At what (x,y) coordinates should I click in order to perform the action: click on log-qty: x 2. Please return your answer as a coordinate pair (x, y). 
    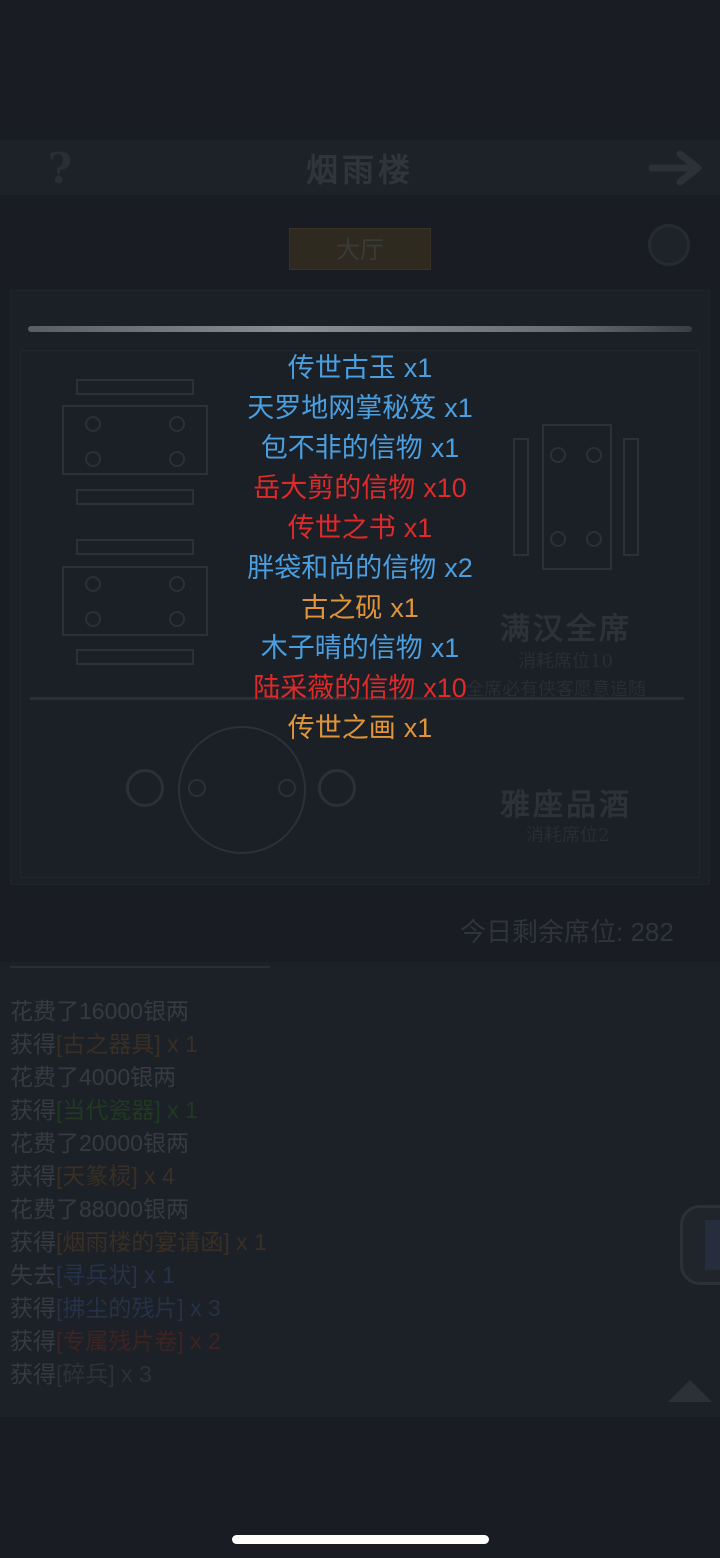
    Looking at the image, I should click on (202, 1341).